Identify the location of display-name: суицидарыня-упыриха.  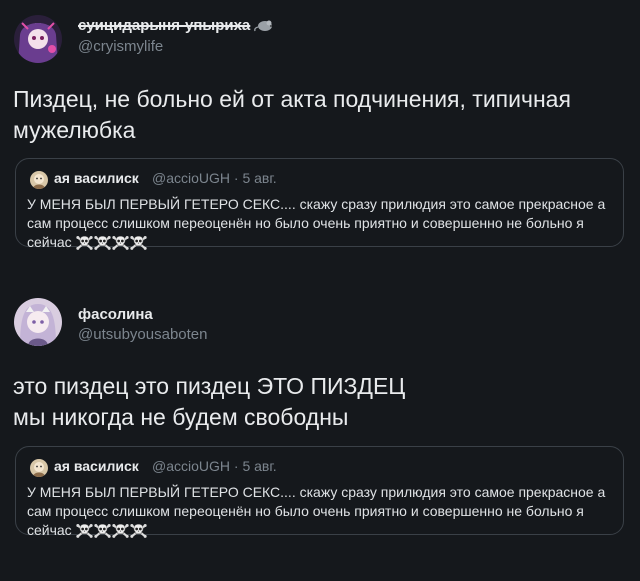
(176, 26).